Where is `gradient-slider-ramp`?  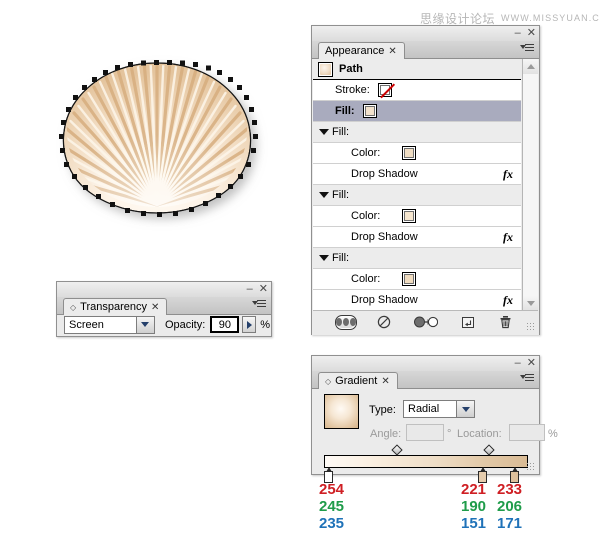 gradient-slider-ramp is located at coordinates (426, 461).